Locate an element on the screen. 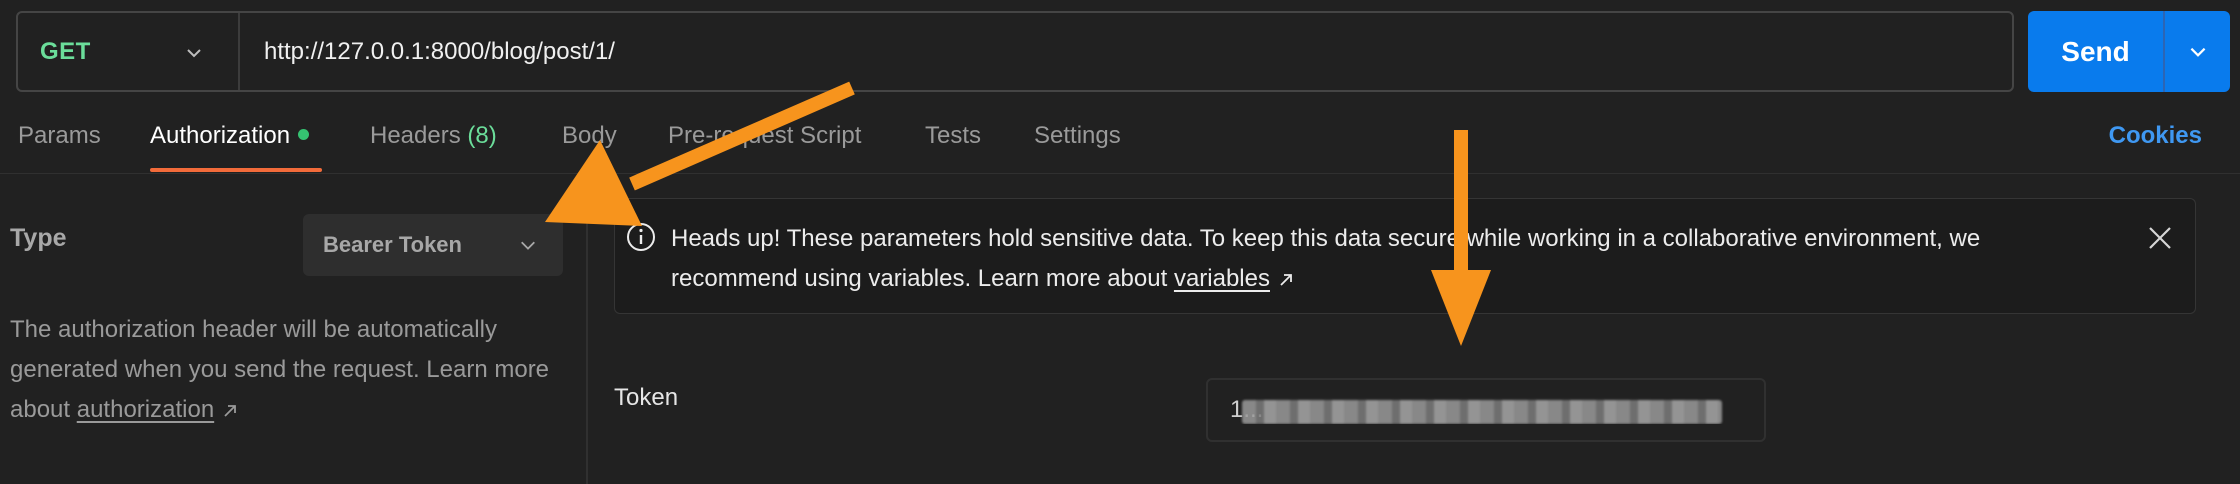  info-circle-icon is located at coordinates (641, 237).